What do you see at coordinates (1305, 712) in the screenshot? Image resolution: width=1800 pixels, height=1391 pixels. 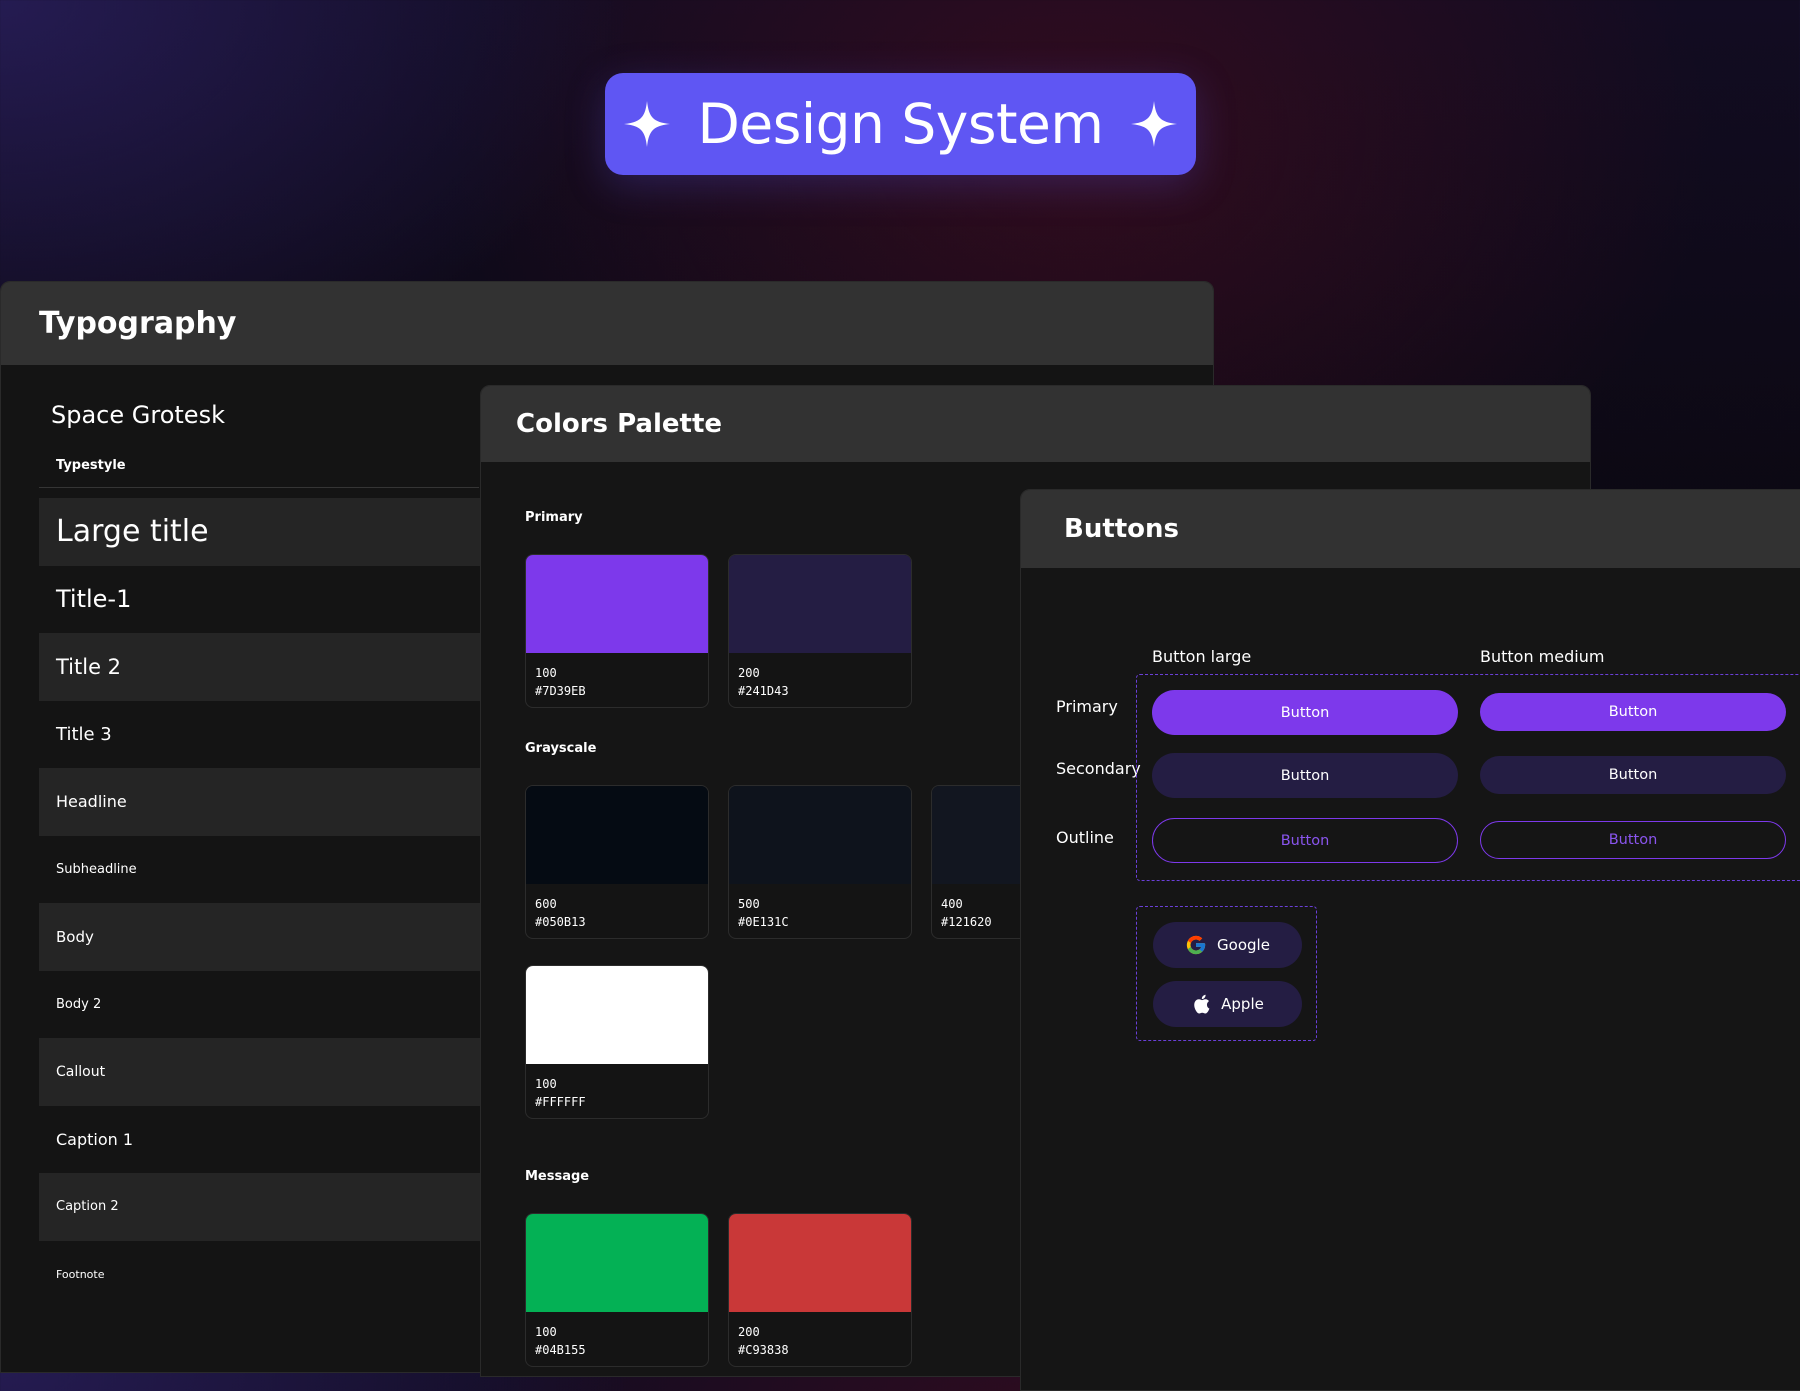 I see `primary-large-button: Button` at bounding box center [1305, 712].